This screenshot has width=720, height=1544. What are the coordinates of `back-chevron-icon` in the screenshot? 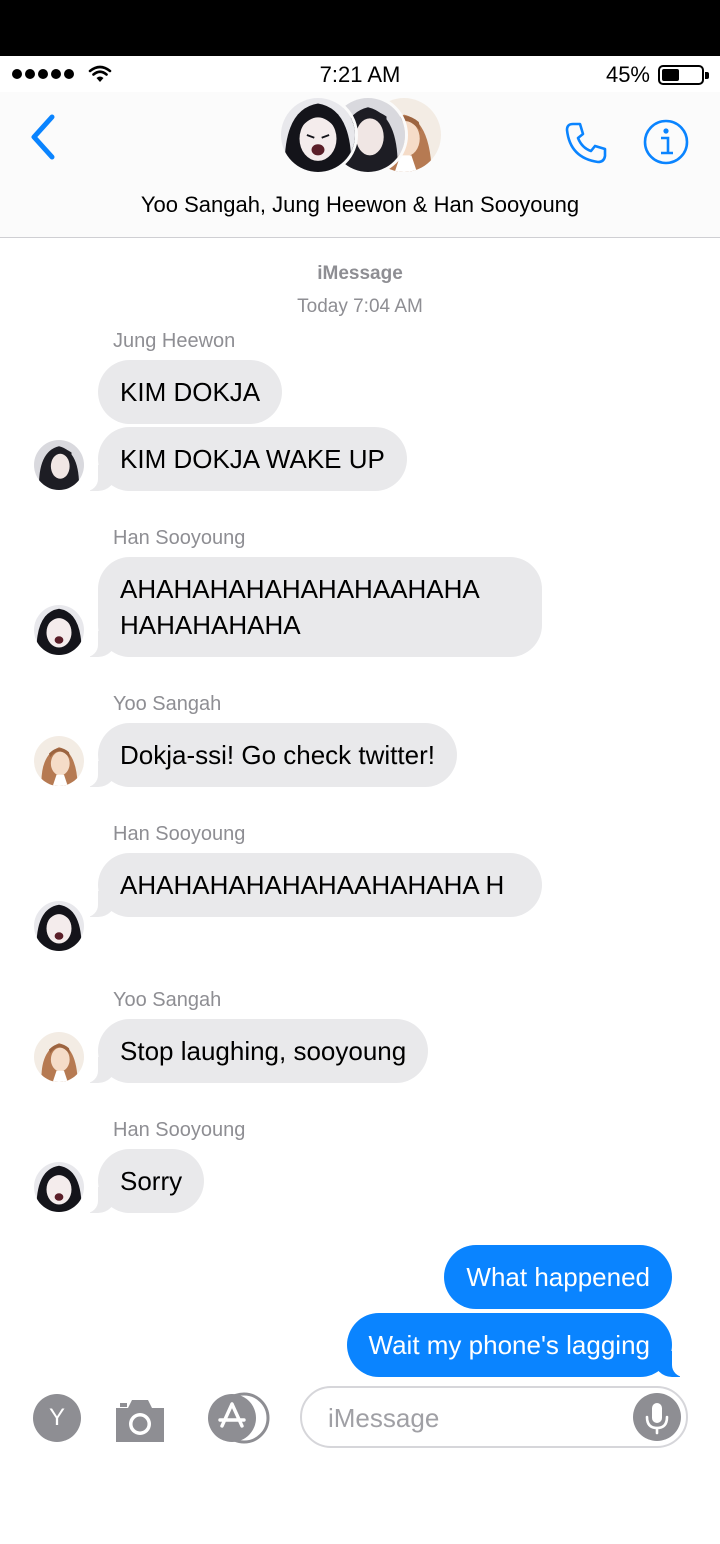 It's located at (43, 137).